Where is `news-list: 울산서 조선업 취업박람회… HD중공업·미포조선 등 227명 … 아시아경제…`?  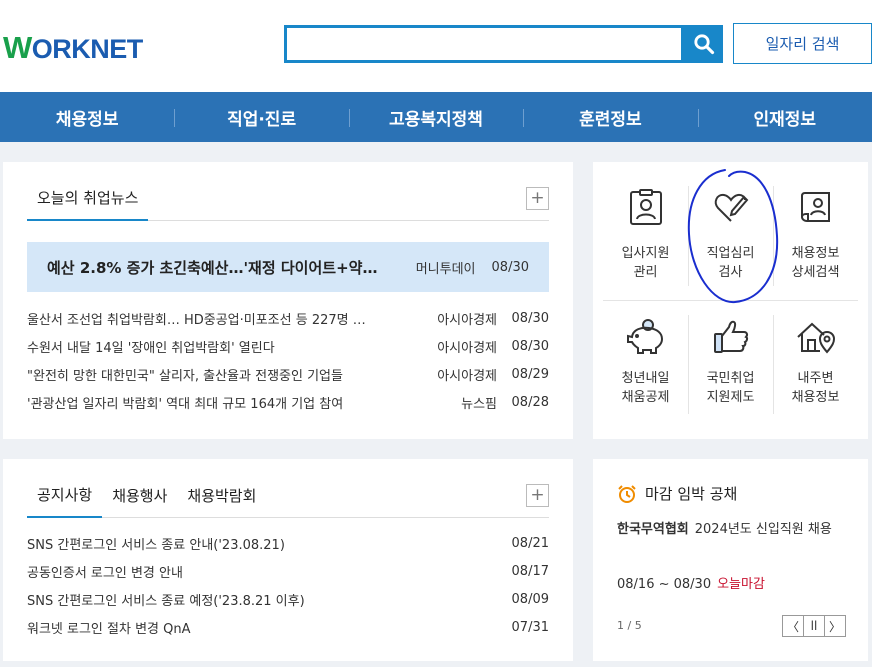 news-list: 울산서 조선업 취업박람회… HD중공업·미포조선 등 227명 … 아시아경제… is located at coordinates (288, 360).